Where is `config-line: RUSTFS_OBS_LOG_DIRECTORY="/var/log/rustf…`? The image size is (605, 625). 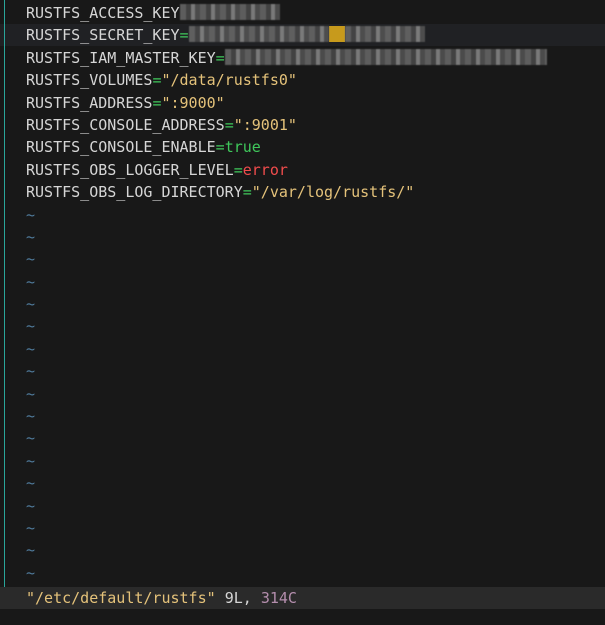
config-line: RUSTFS_OBS_LOG_DIRECTORY="/var/log/rustf… is located at coordinates (315, 192).